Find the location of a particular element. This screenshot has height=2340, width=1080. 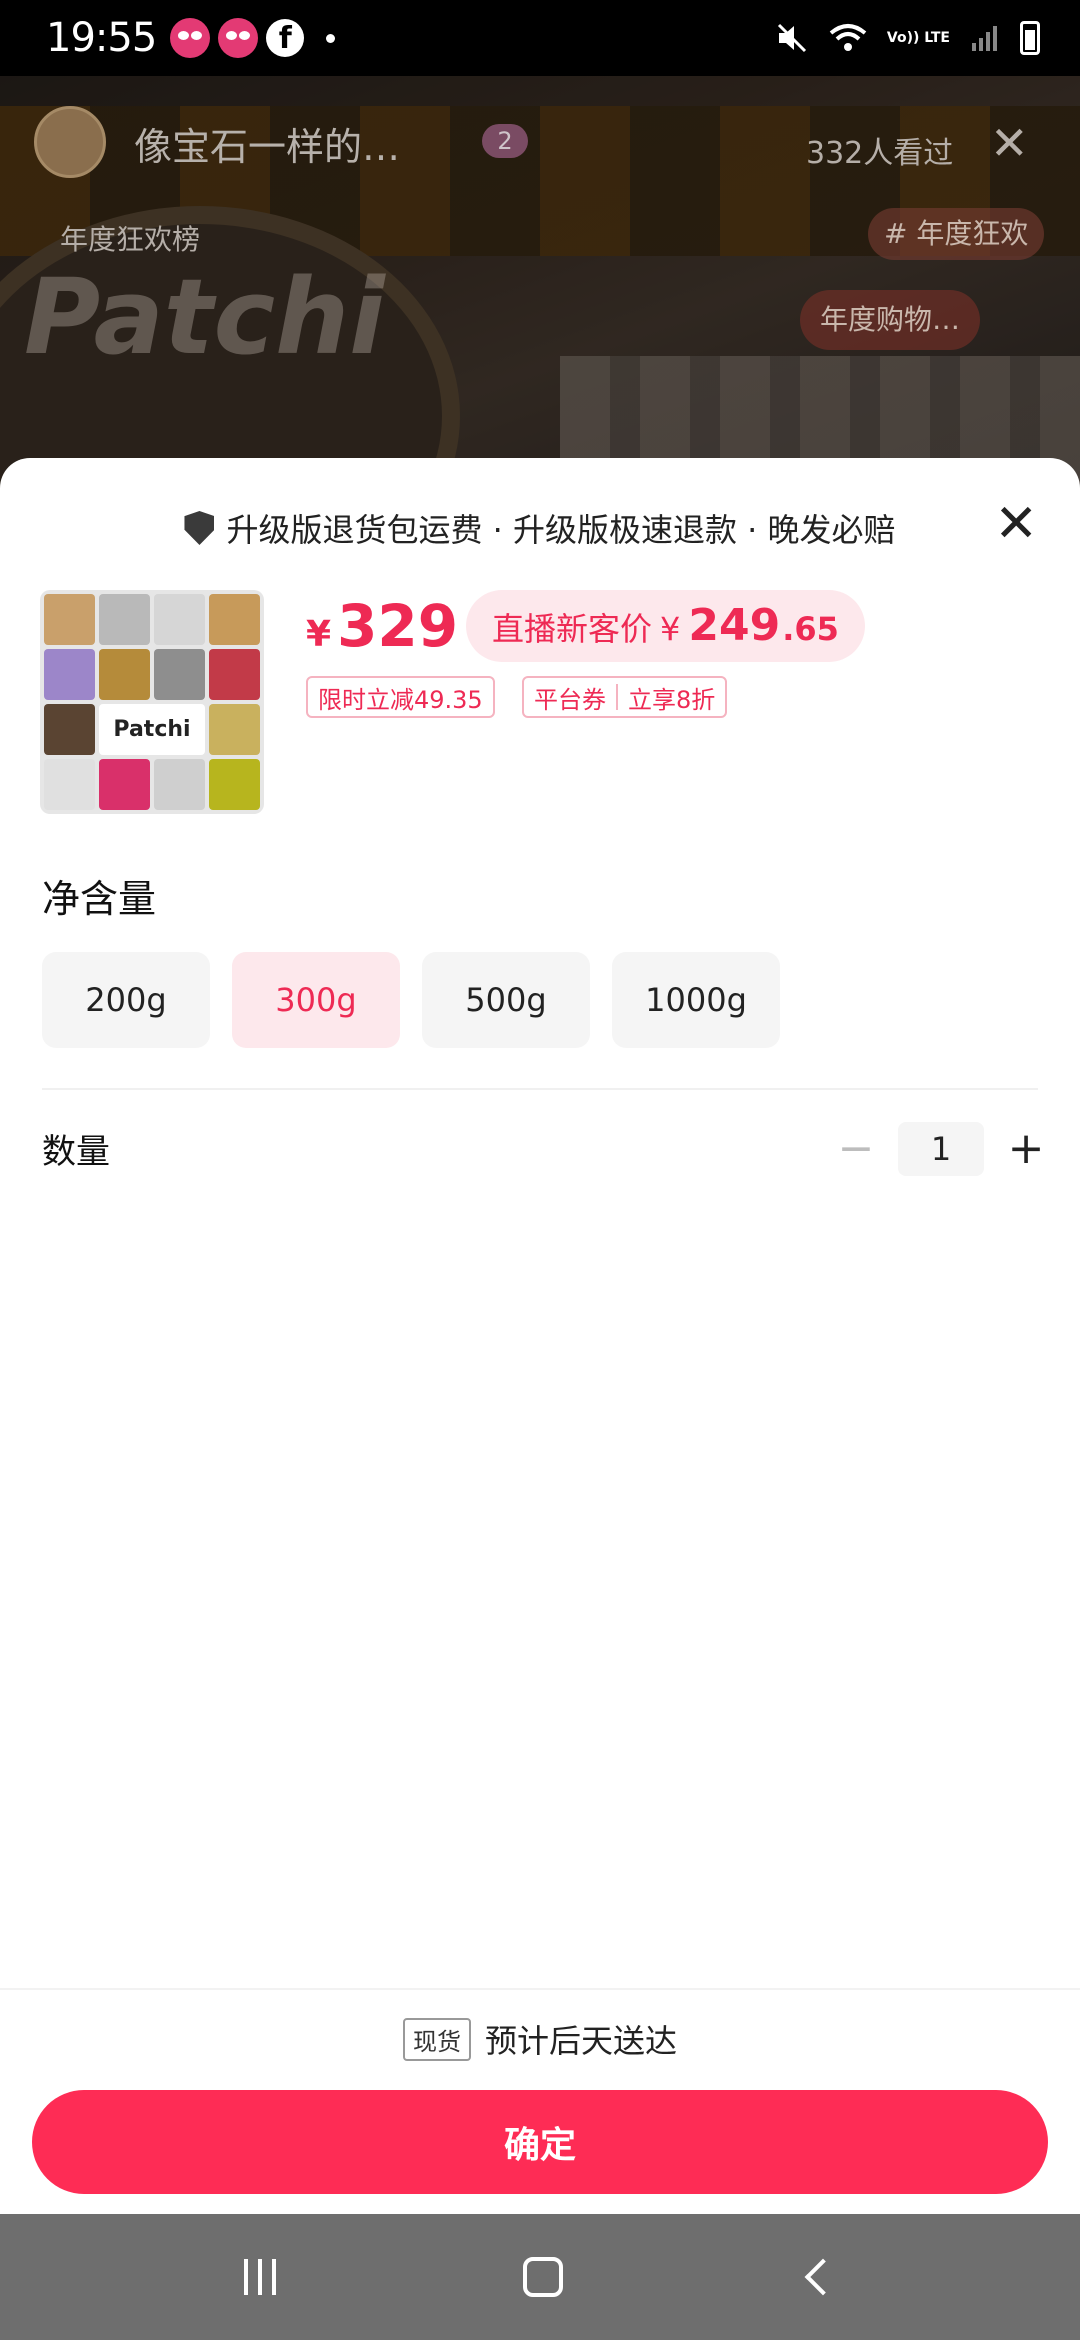

service-guarantee: 升级版退货包运费 · 升级版极速退款 · 晚发必赔 is located at coordinates (540, 528).